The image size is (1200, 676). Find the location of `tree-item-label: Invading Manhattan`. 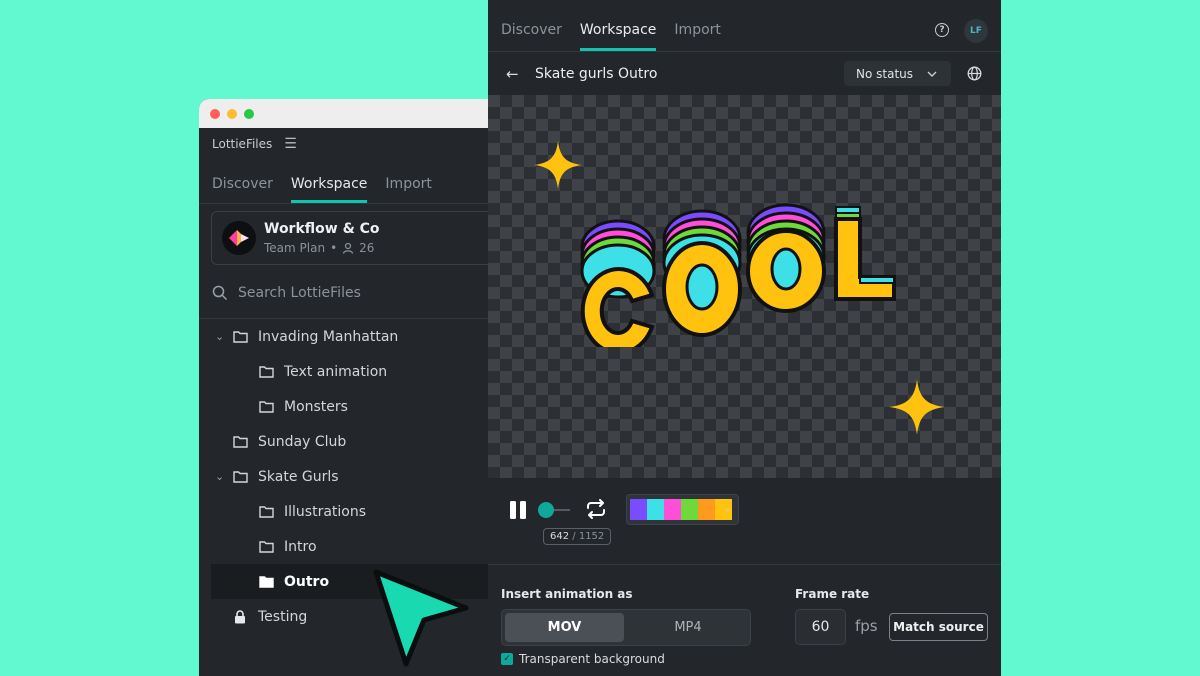

tree-item-label: Invading Manhattan is located at coordinates (328, 336).